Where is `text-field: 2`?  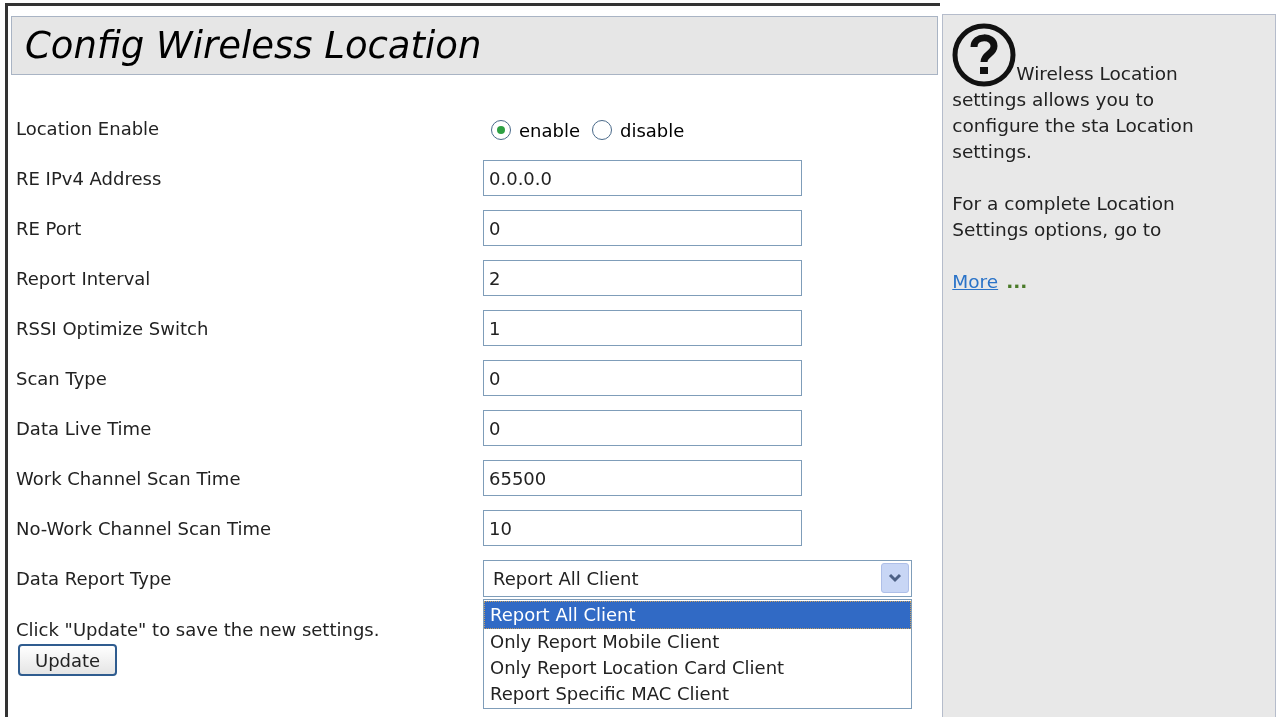 text-field: 2 is located at coordinates (642, 278).